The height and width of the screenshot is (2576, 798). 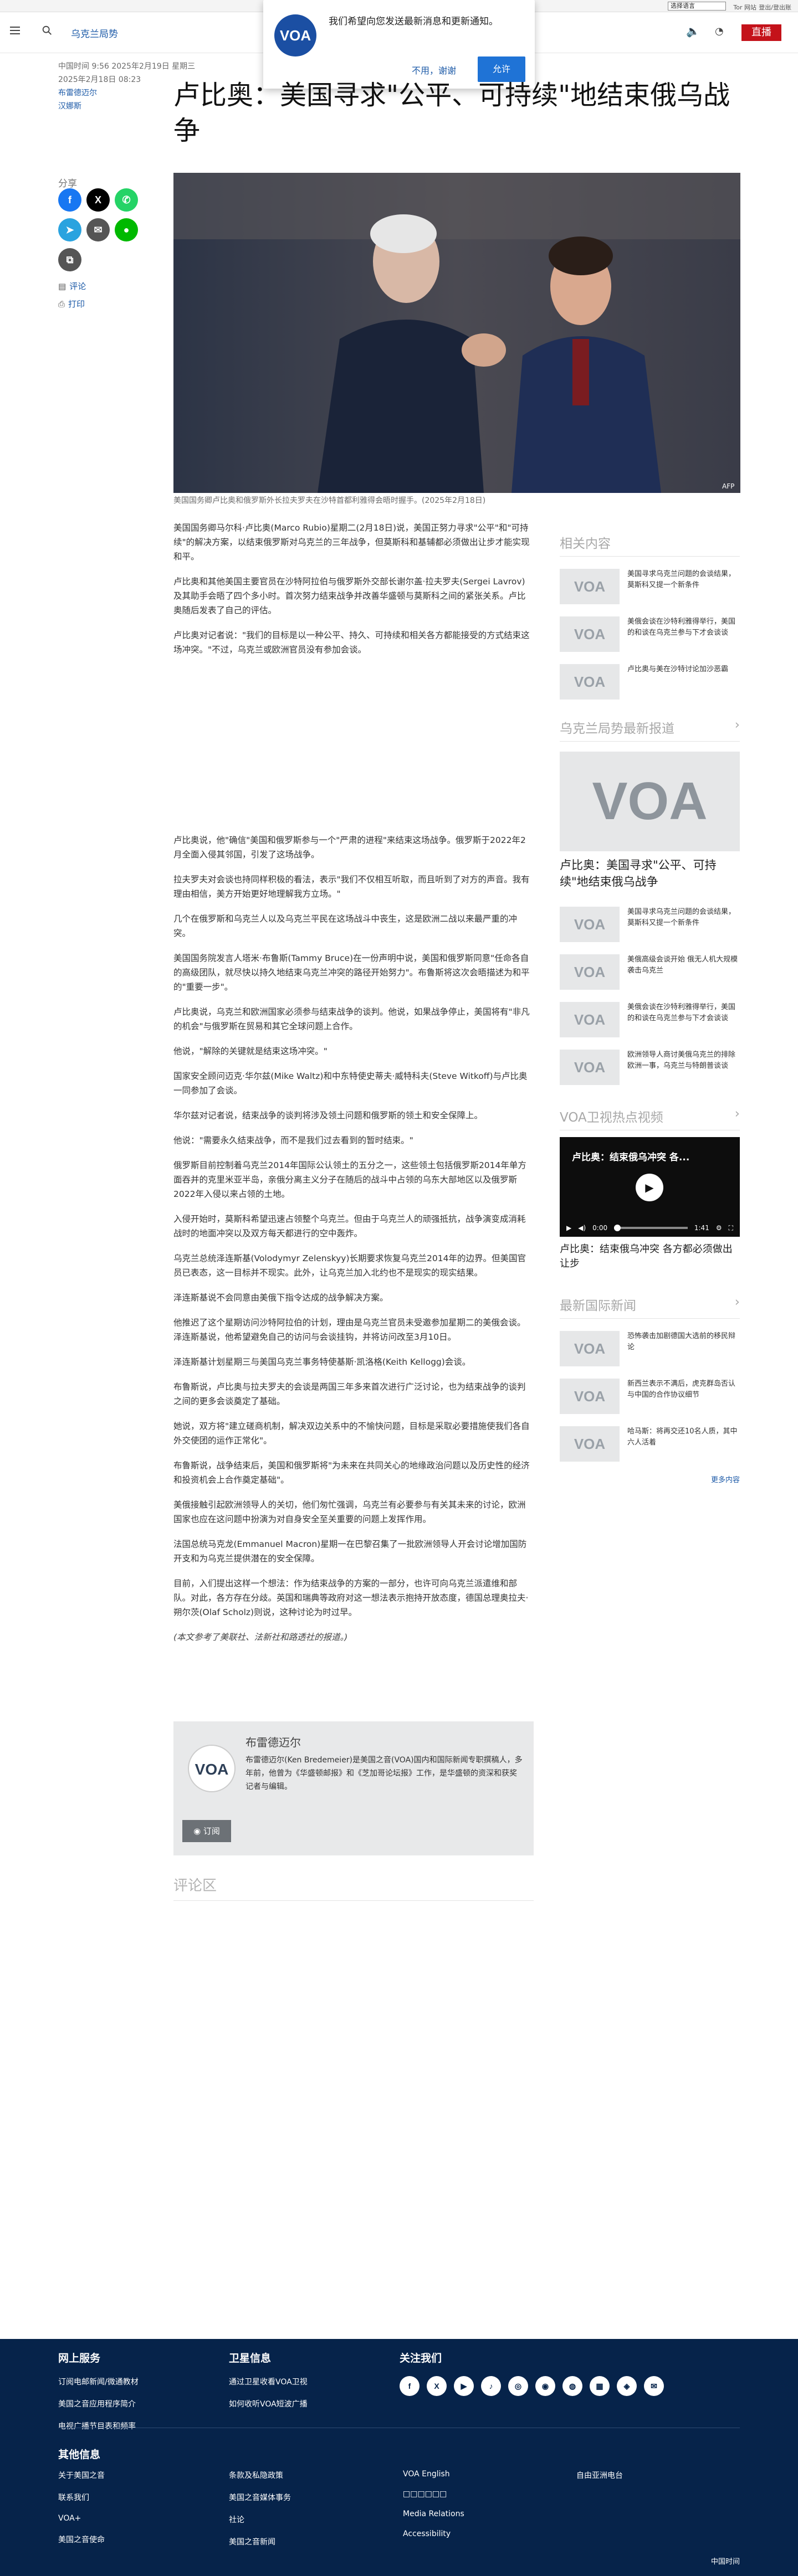 What do you see at coordinates (518, 2386) in the screenshot?
I see `instagram-icon: ◎` at bounding box center [518, 2386].